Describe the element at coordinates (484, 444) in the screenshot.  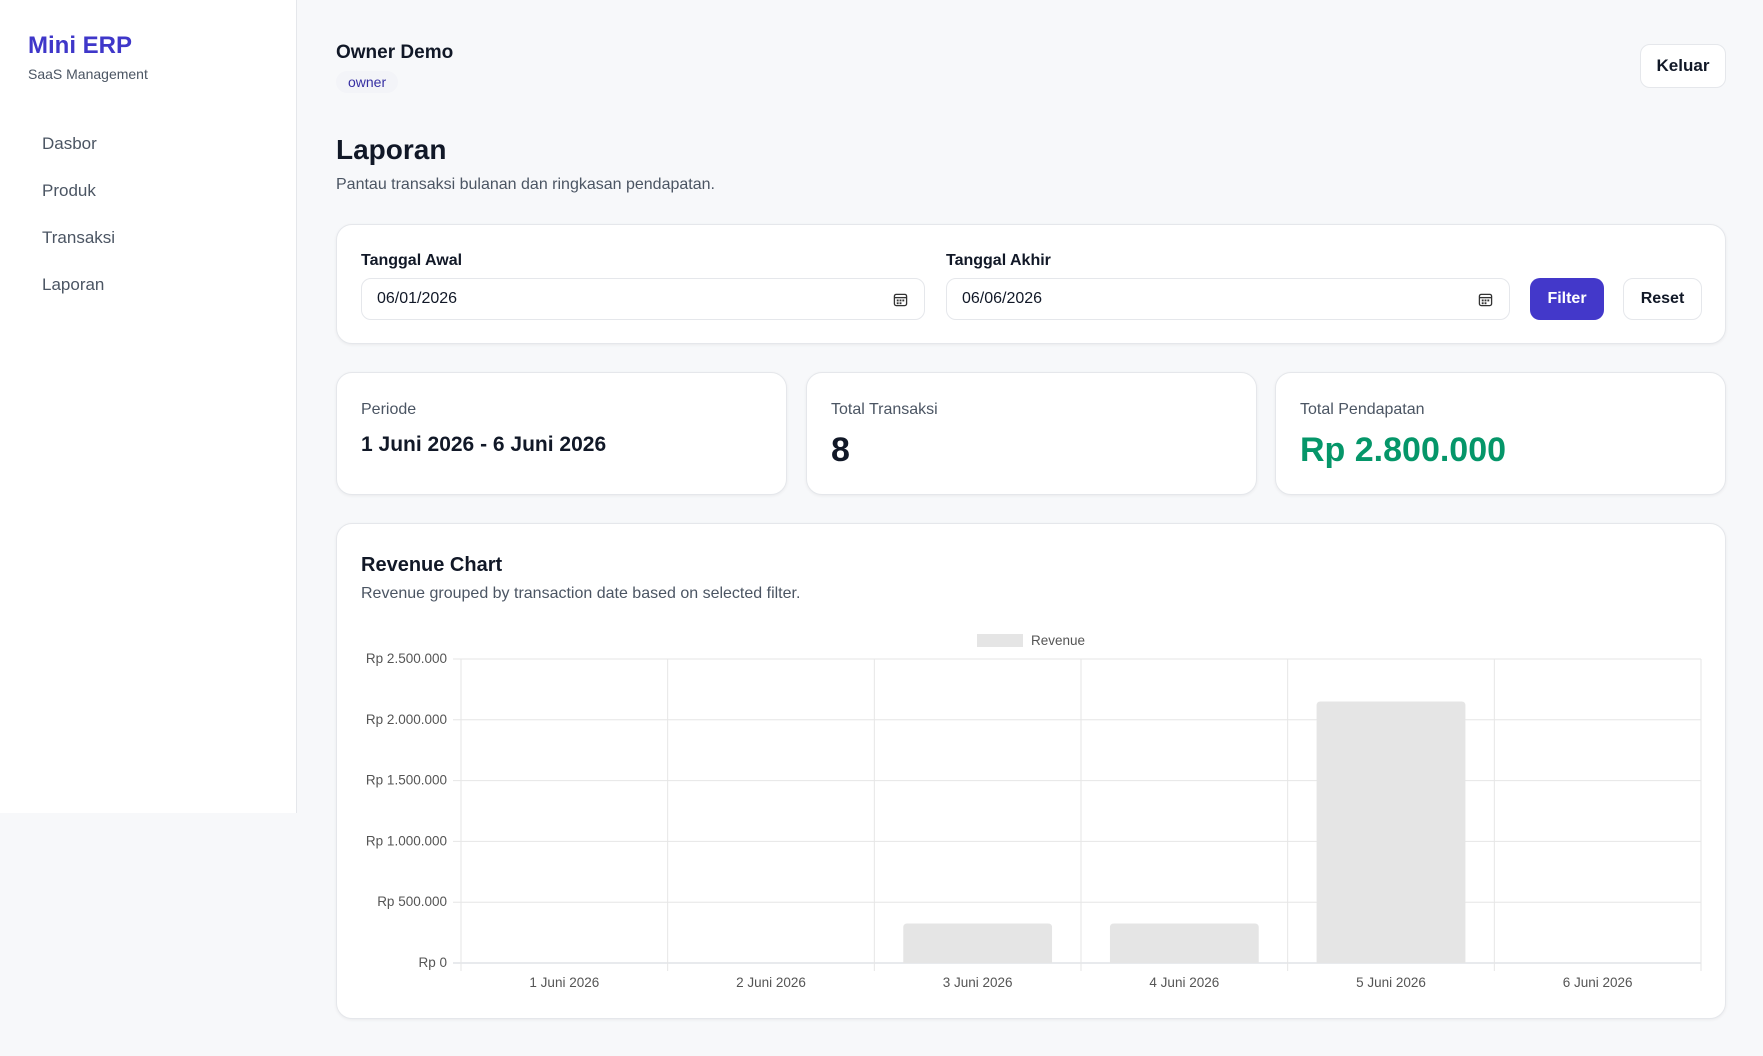
I see `period-value: 1 Juni 2026 - 6 Juni 2026` at that location.